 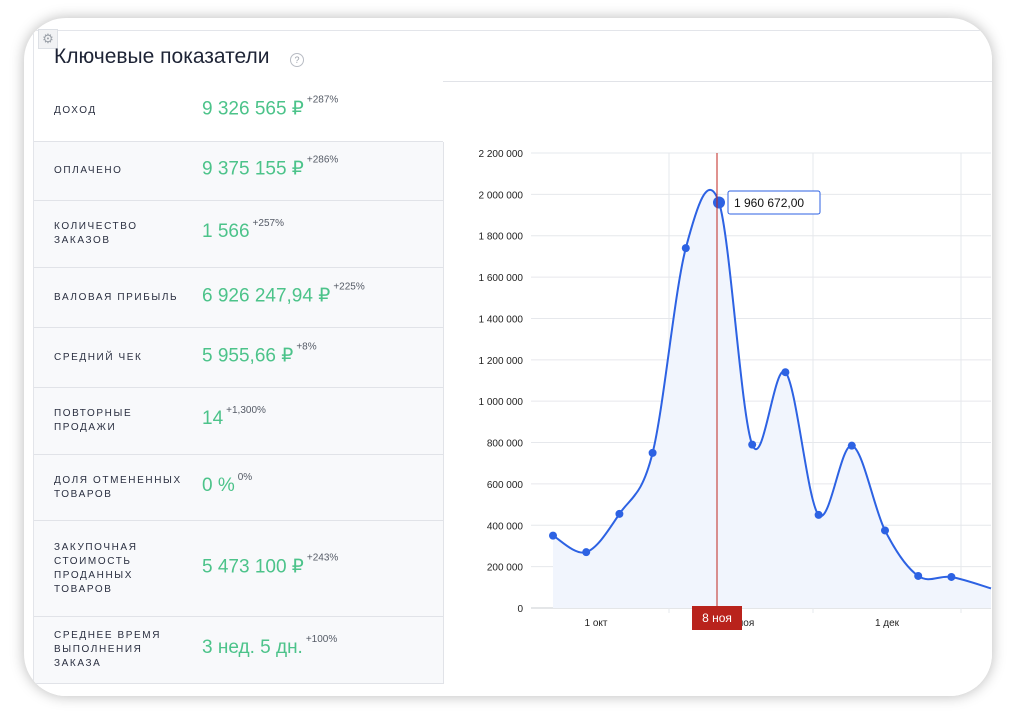 I want to click on y-tick-label: 0, so click(x=520, y=609).